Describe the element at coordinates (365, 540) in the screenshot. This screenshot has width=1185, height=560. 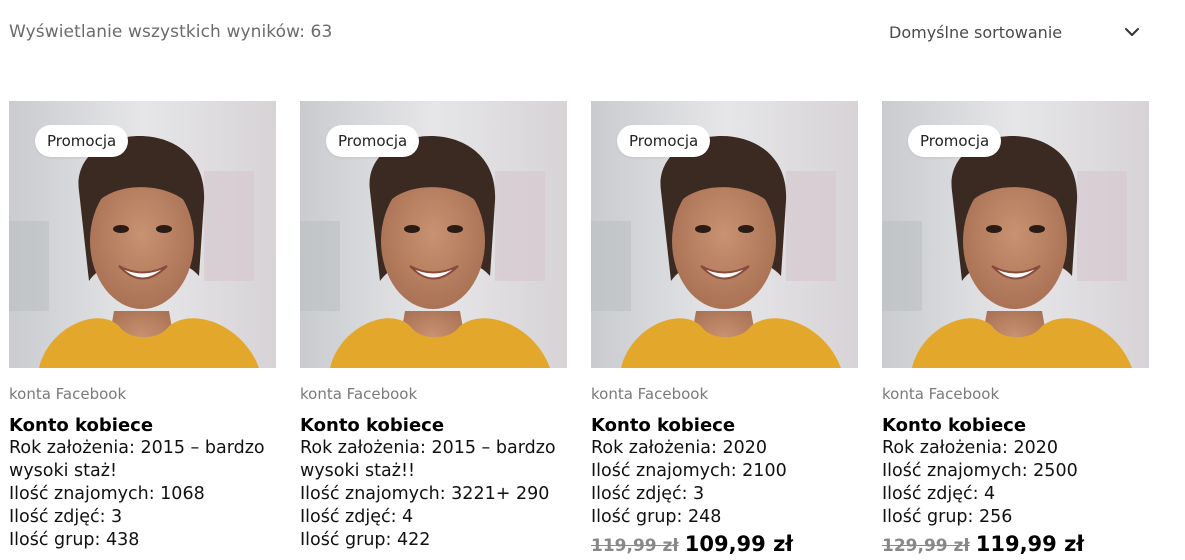
I see `description-line: Ilość grup: 422` at that location.